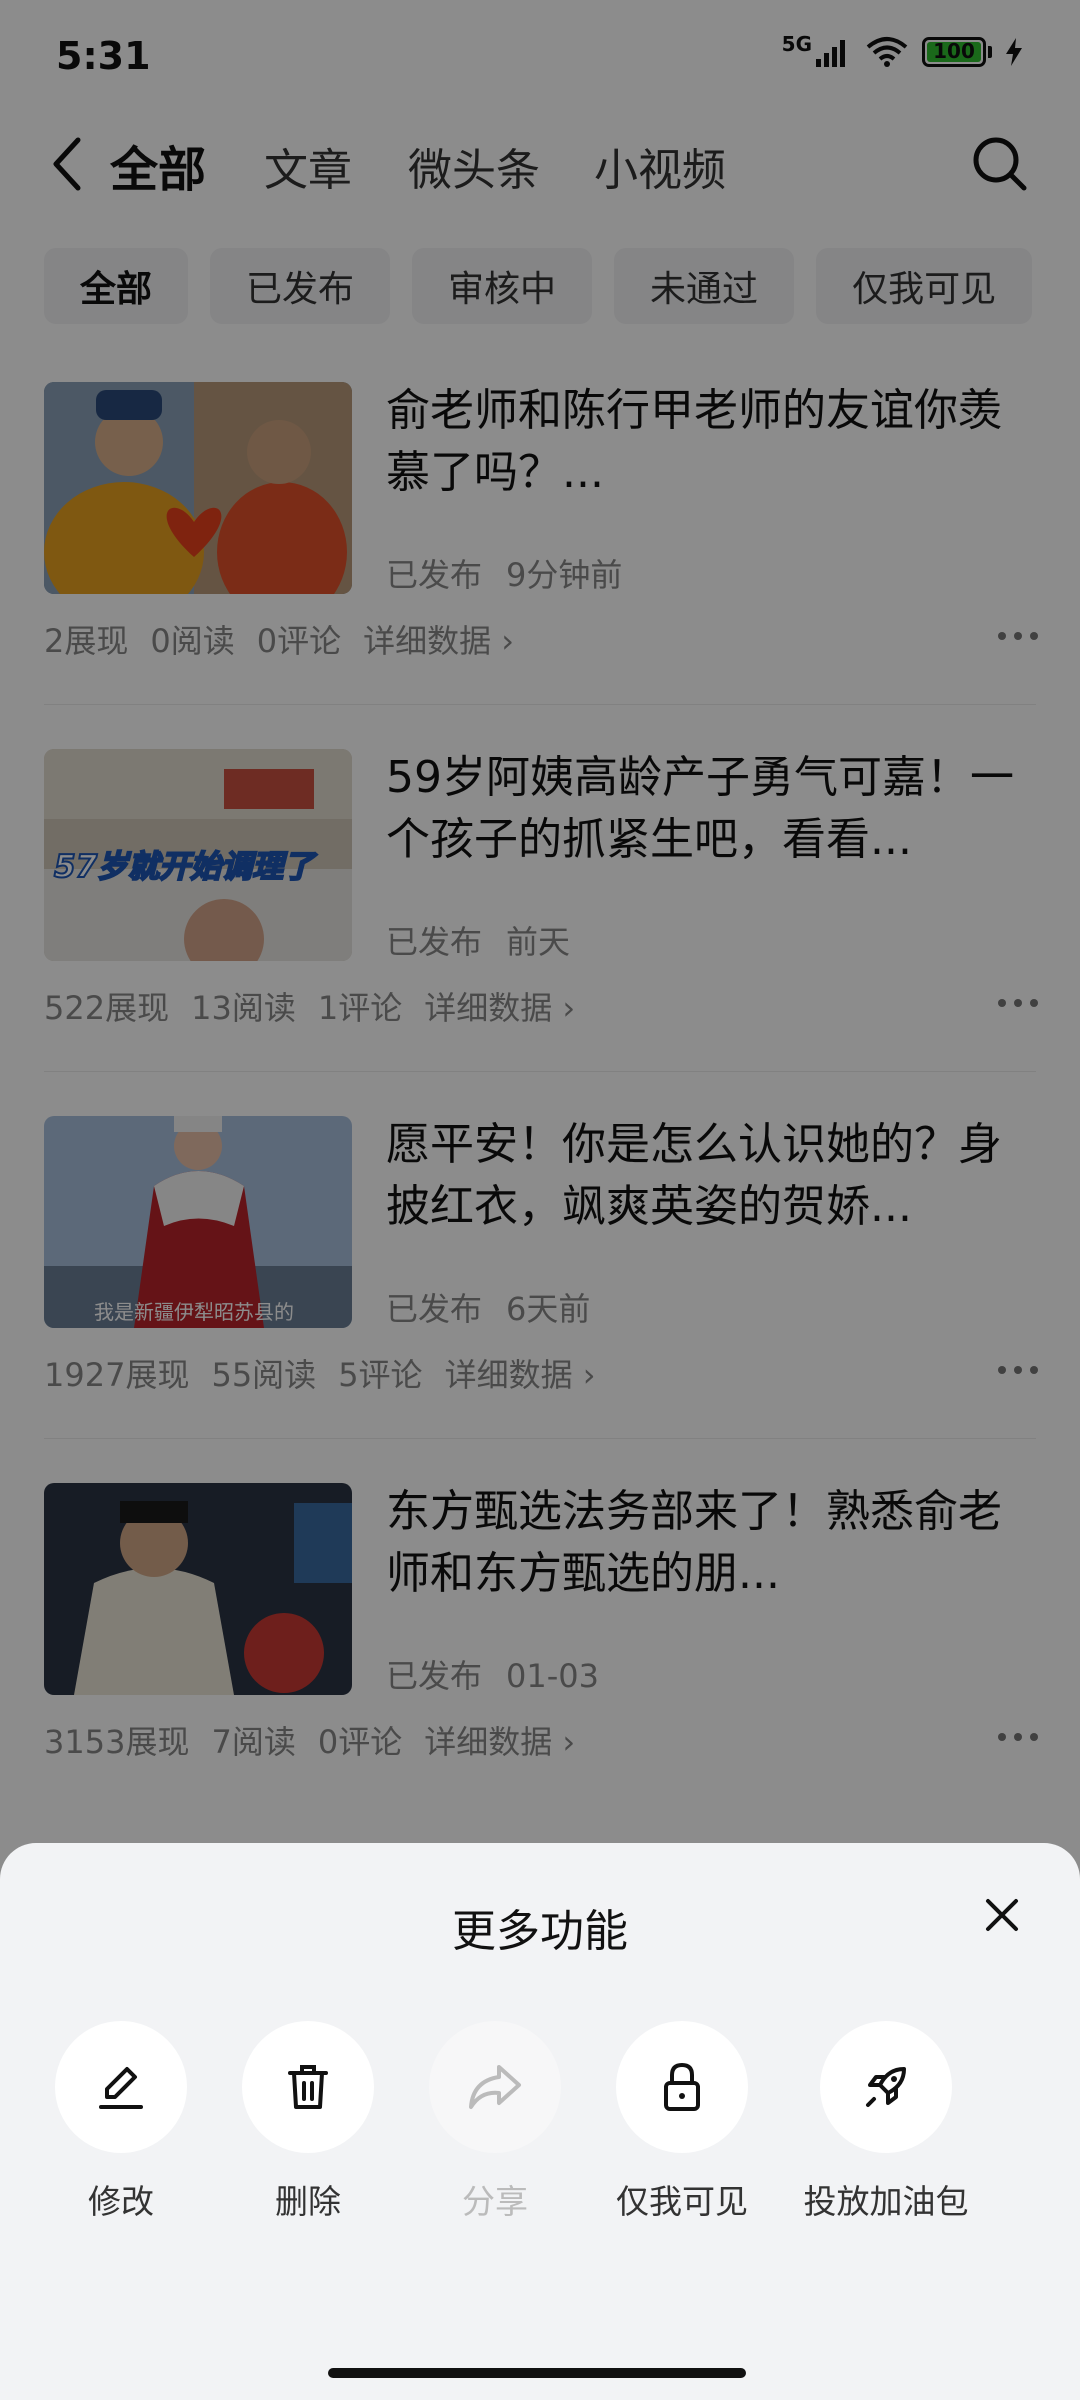  What do you see at coordinates (540, 1931) in the screenshot?
I see `sheet-title: 更多功能` at bounding box center [540, 1931].